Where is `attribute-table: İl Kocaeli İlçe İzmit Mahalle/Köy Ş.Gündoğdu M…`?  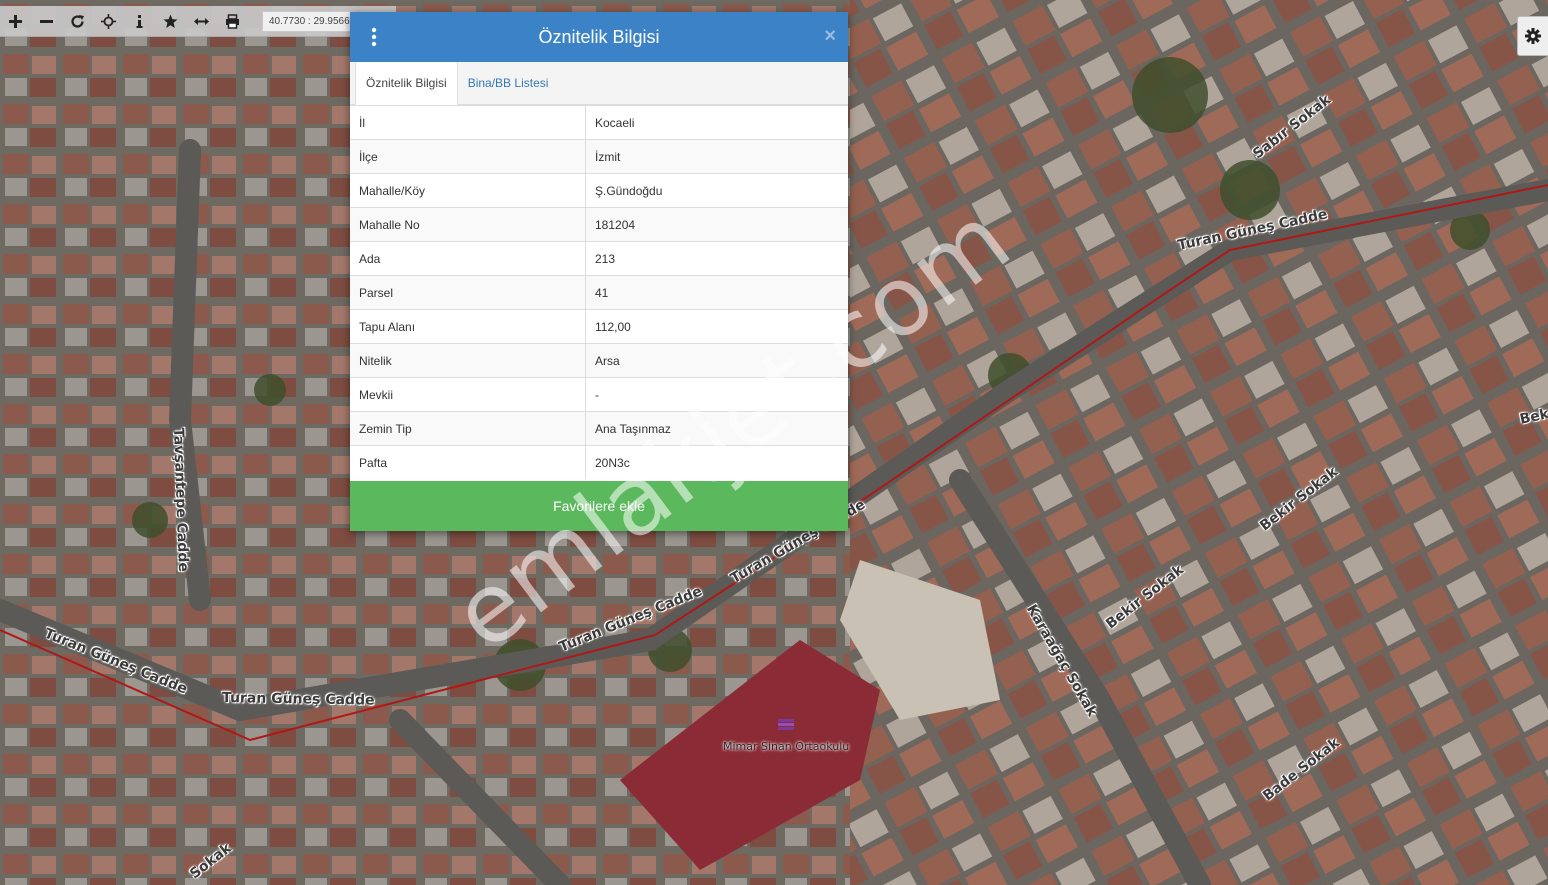 attribute-table: İl Kocaeli İlçe İzmit Mahalle/Köy Ş.Gündoğdu M… is located at coordinates (599, 292).